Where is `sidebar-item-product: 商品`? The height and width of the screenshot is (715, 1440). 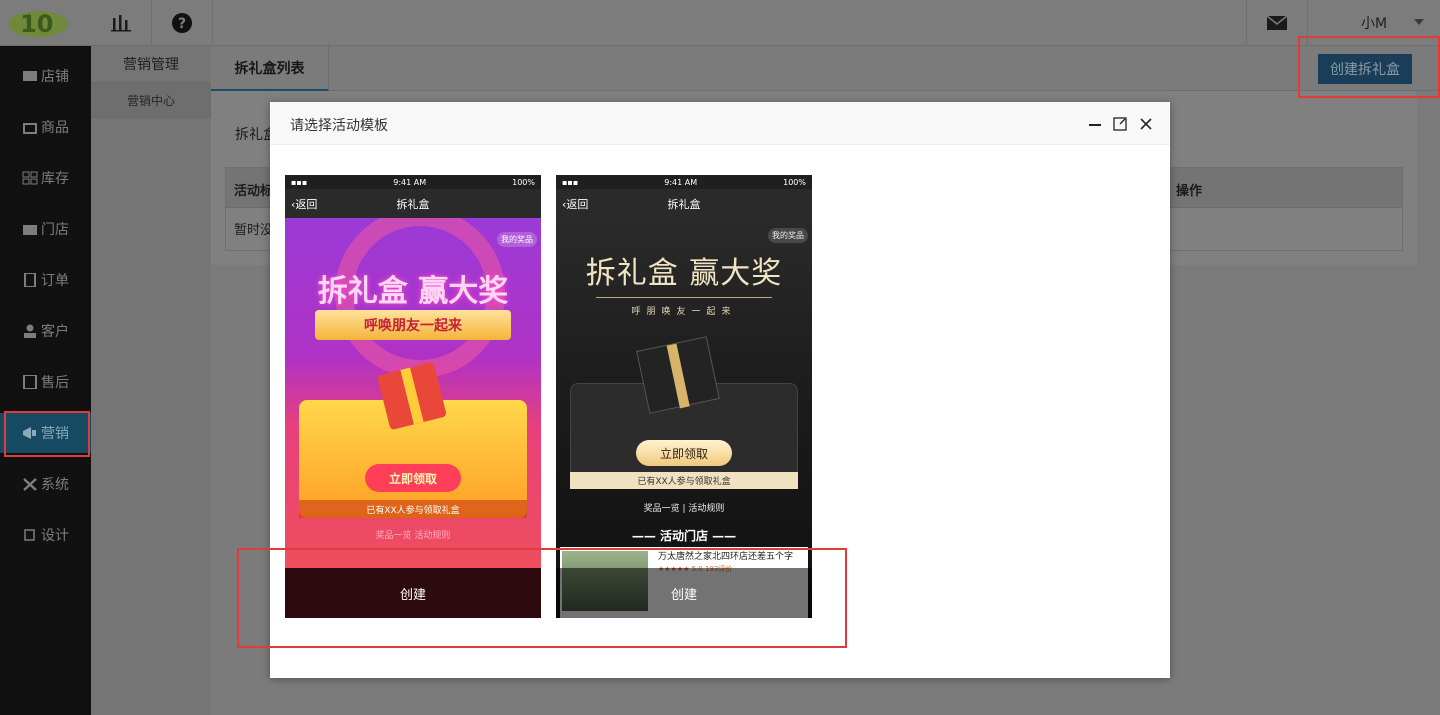
sidebar-item-product: 商品 is located at coordinates (45, 127).